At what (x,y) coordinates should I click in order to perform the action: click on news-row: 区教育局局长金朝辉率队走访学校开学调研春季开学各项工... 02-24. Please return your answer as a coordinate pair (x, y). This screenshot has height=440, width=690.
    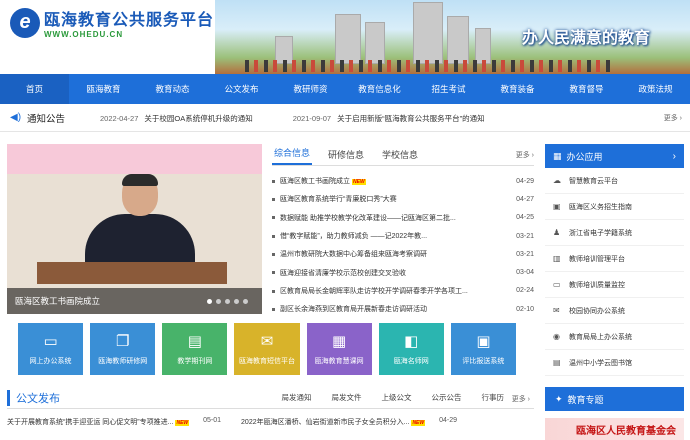
    Looking at the image, I should click on (403, 291).